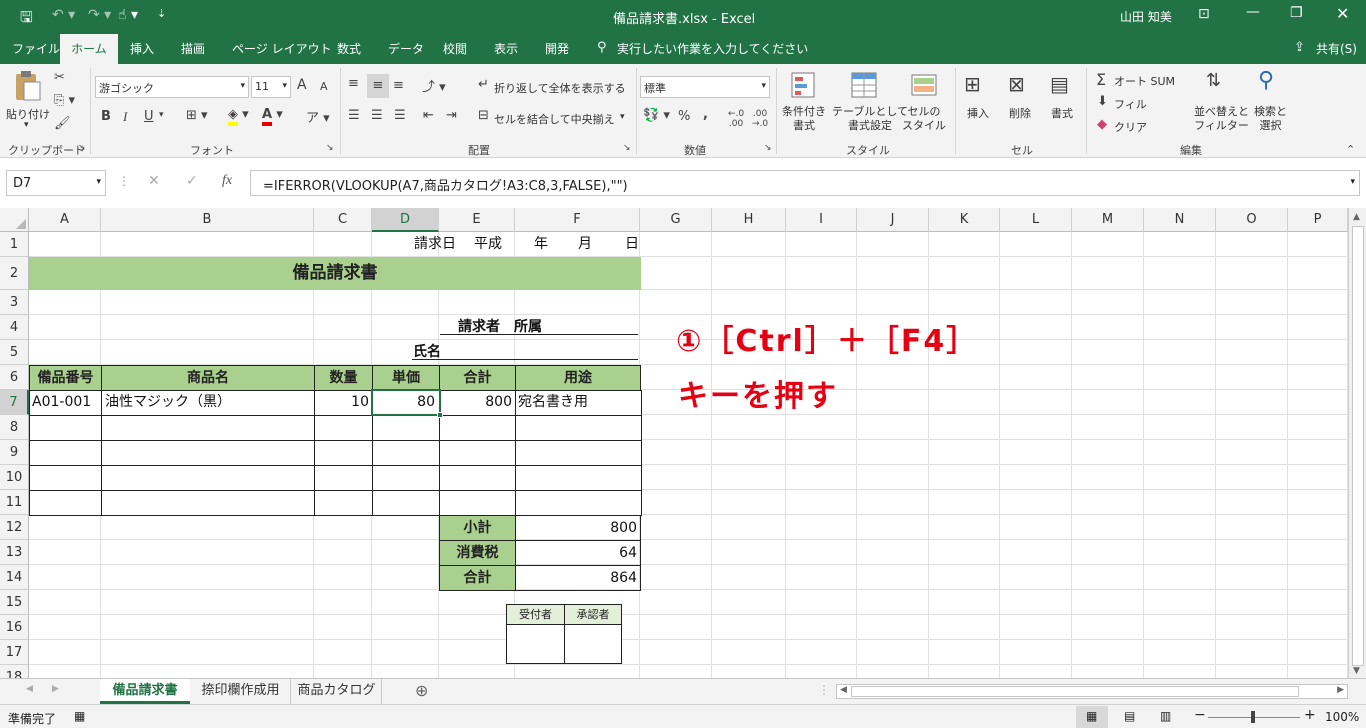 The width and height of the screenshot is (1366, 728). I want to click on column-header: A, so click(65, 220).